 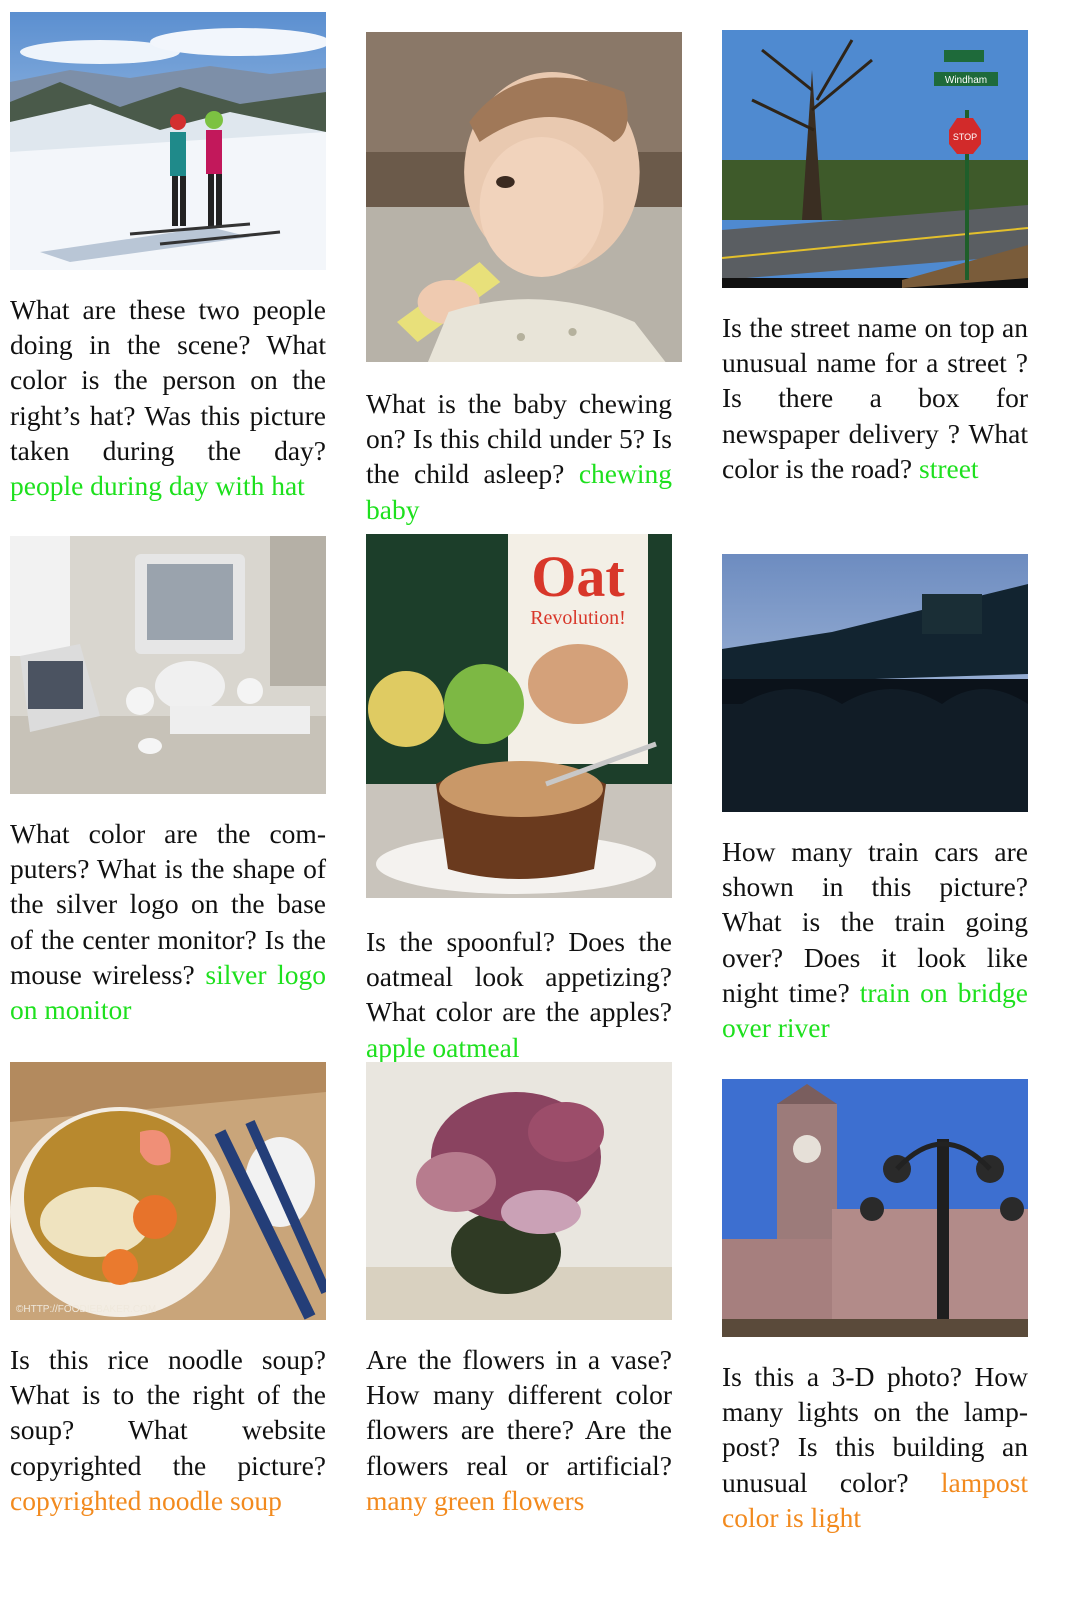 What do you see at coordinates (578, 576) in the screenshot?
I see `oat-box-text: Oat` at bounding box center [578, 576].